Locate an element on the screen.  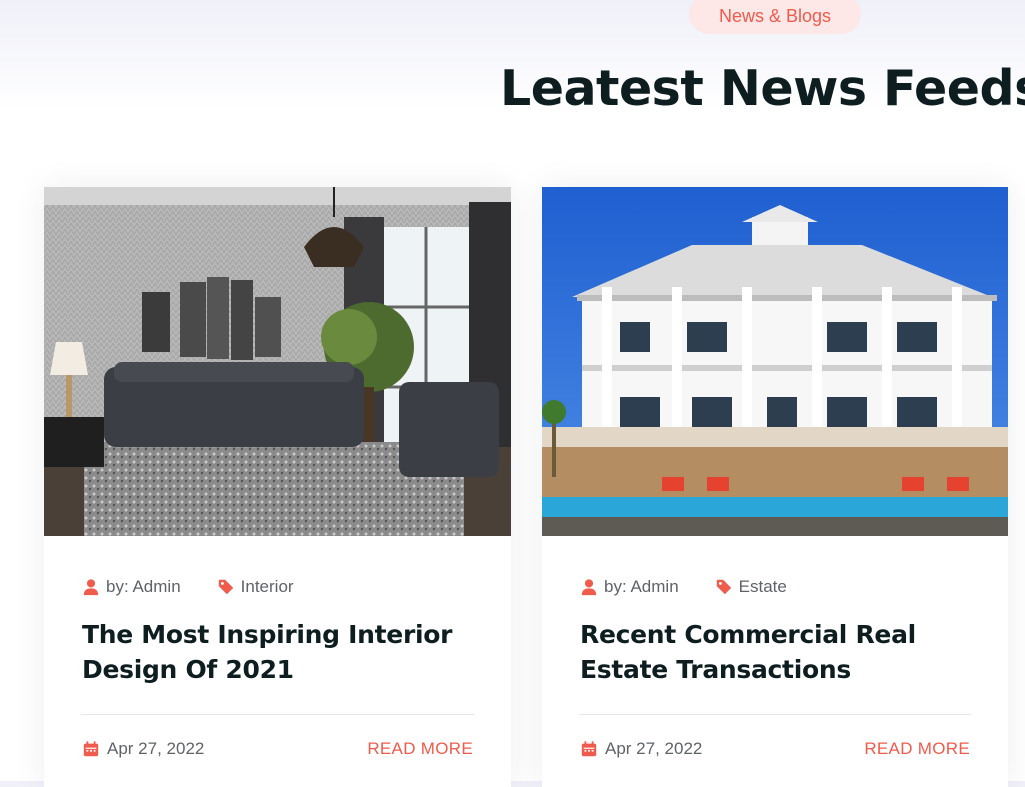
category-meta: Estate is located at coordinates (751, 587).